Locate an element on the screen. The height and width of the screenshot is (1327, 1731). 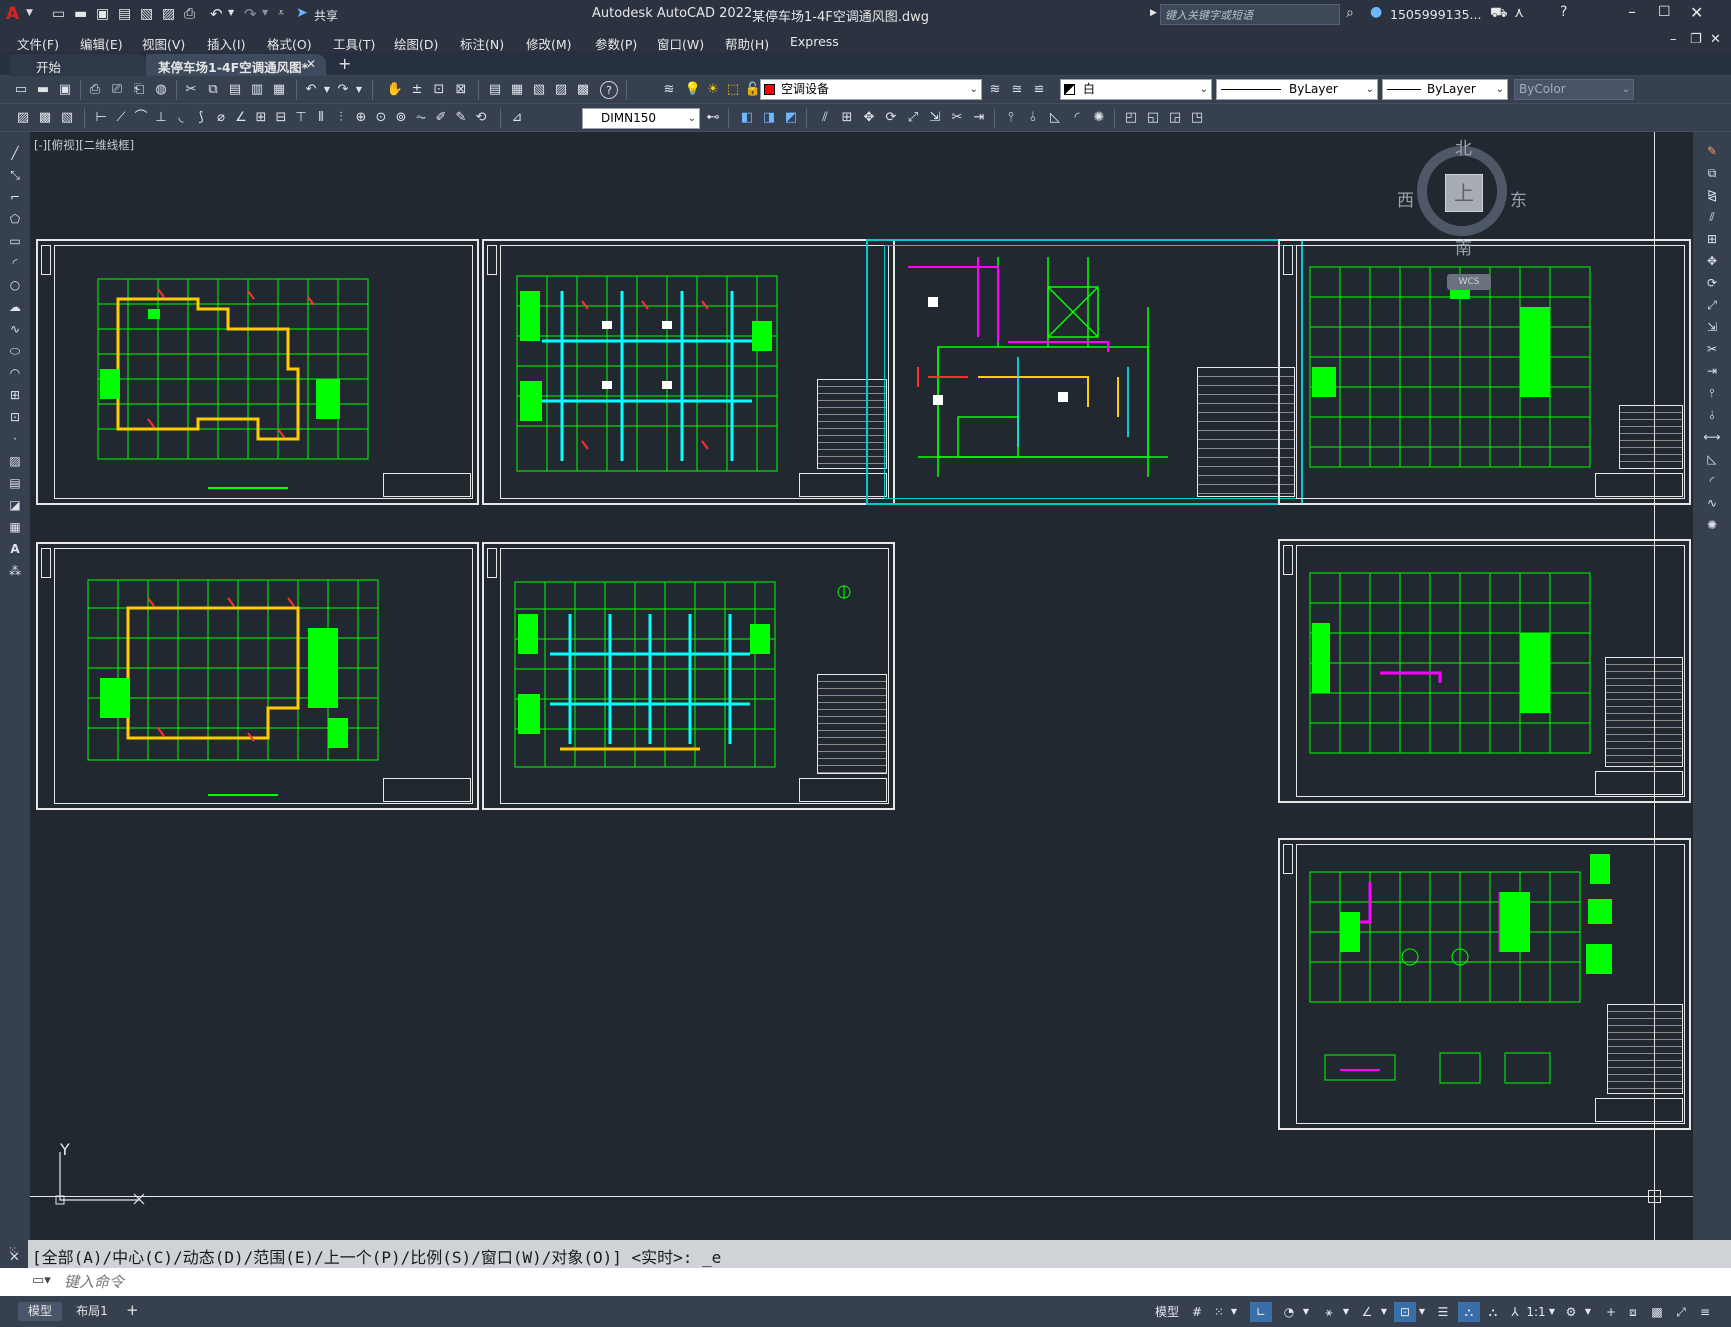
draw-order-icon: ▨ is located at coordinates (23, 118).